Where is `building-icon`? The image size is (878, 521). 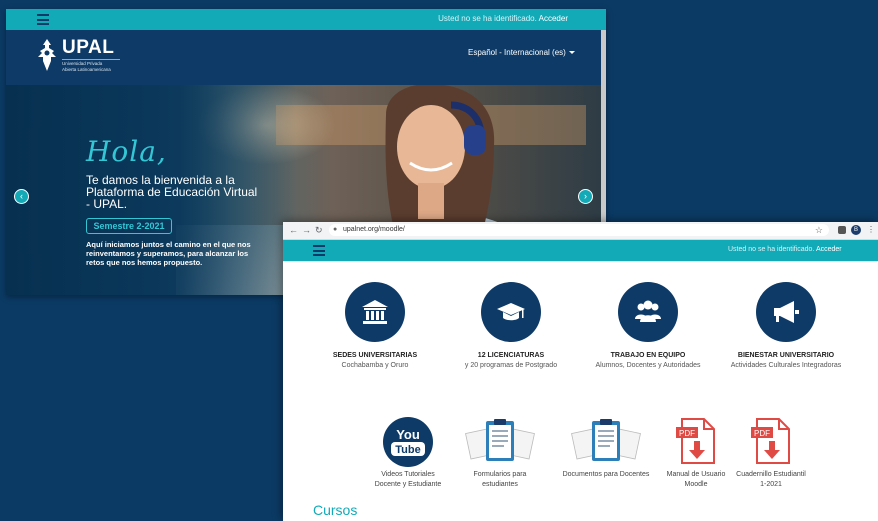
building-icon is located at coordinates (375, 312).